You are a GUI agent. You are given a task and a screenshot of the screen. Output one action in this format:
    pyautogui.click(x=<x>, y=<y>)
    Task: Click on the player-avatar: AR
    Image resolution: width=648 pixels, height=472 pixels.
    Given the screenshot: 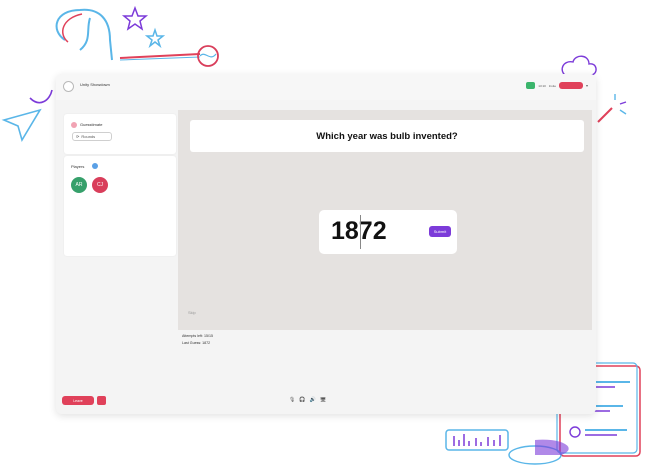 What is the action you would take?
    pyautogui.click(x=79, y=185)
    